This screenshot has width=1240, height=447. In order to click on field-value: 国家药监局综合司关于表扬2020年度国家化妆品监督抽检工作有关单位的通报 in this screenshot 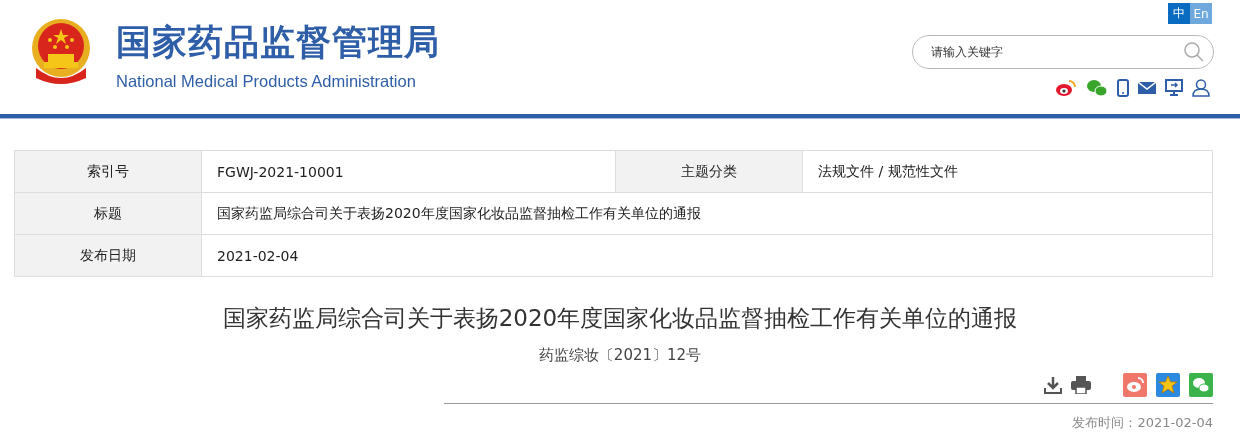, I will do `click(707, 213)`.